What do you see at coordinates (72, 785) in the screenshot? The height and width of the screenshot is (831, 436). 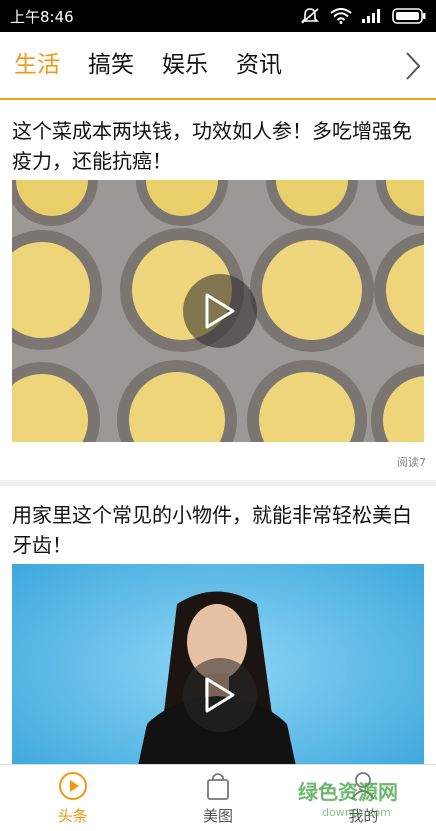 I see `play-circle-icon` at bounding box center [72, 785].